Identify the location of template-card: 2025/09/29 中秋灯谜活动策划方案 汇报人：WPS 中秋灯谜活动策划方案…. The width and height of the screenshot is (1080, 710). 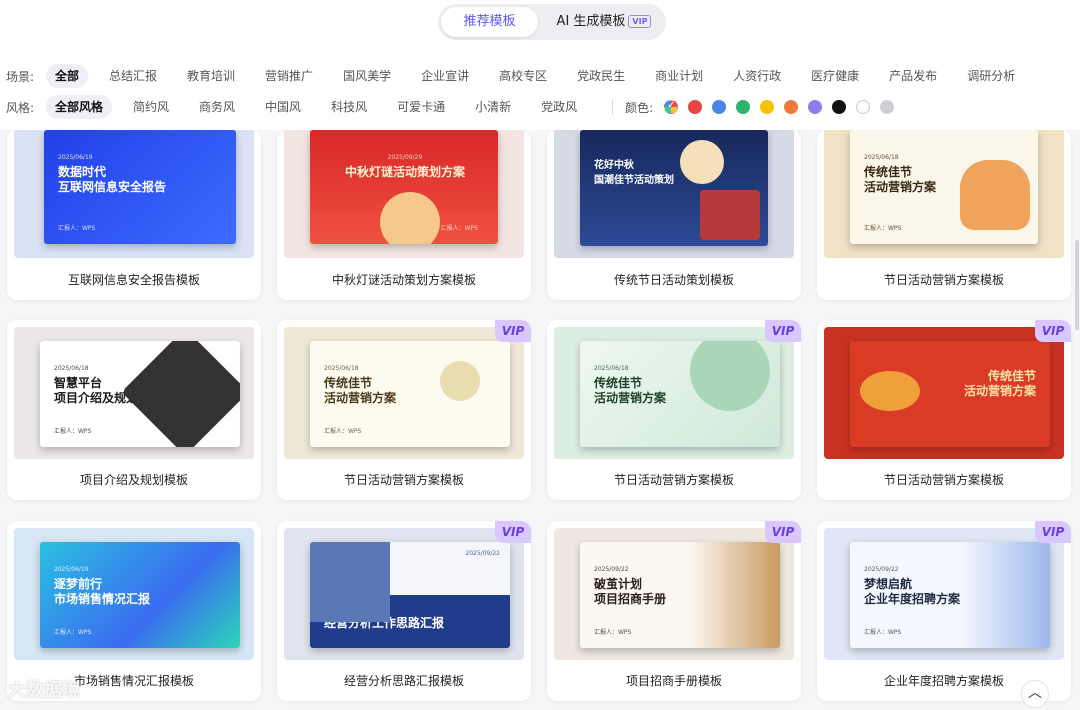
(404, 215).